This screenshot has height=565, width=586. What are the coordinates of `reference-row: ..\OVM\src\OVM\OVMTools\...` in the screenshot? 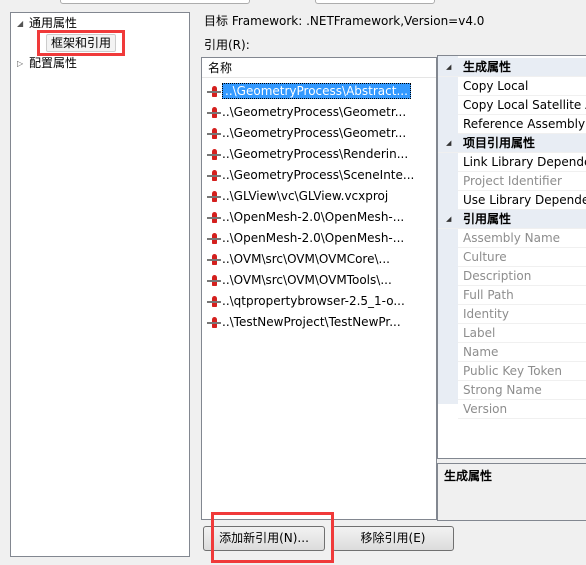 It's located at (299, 280).